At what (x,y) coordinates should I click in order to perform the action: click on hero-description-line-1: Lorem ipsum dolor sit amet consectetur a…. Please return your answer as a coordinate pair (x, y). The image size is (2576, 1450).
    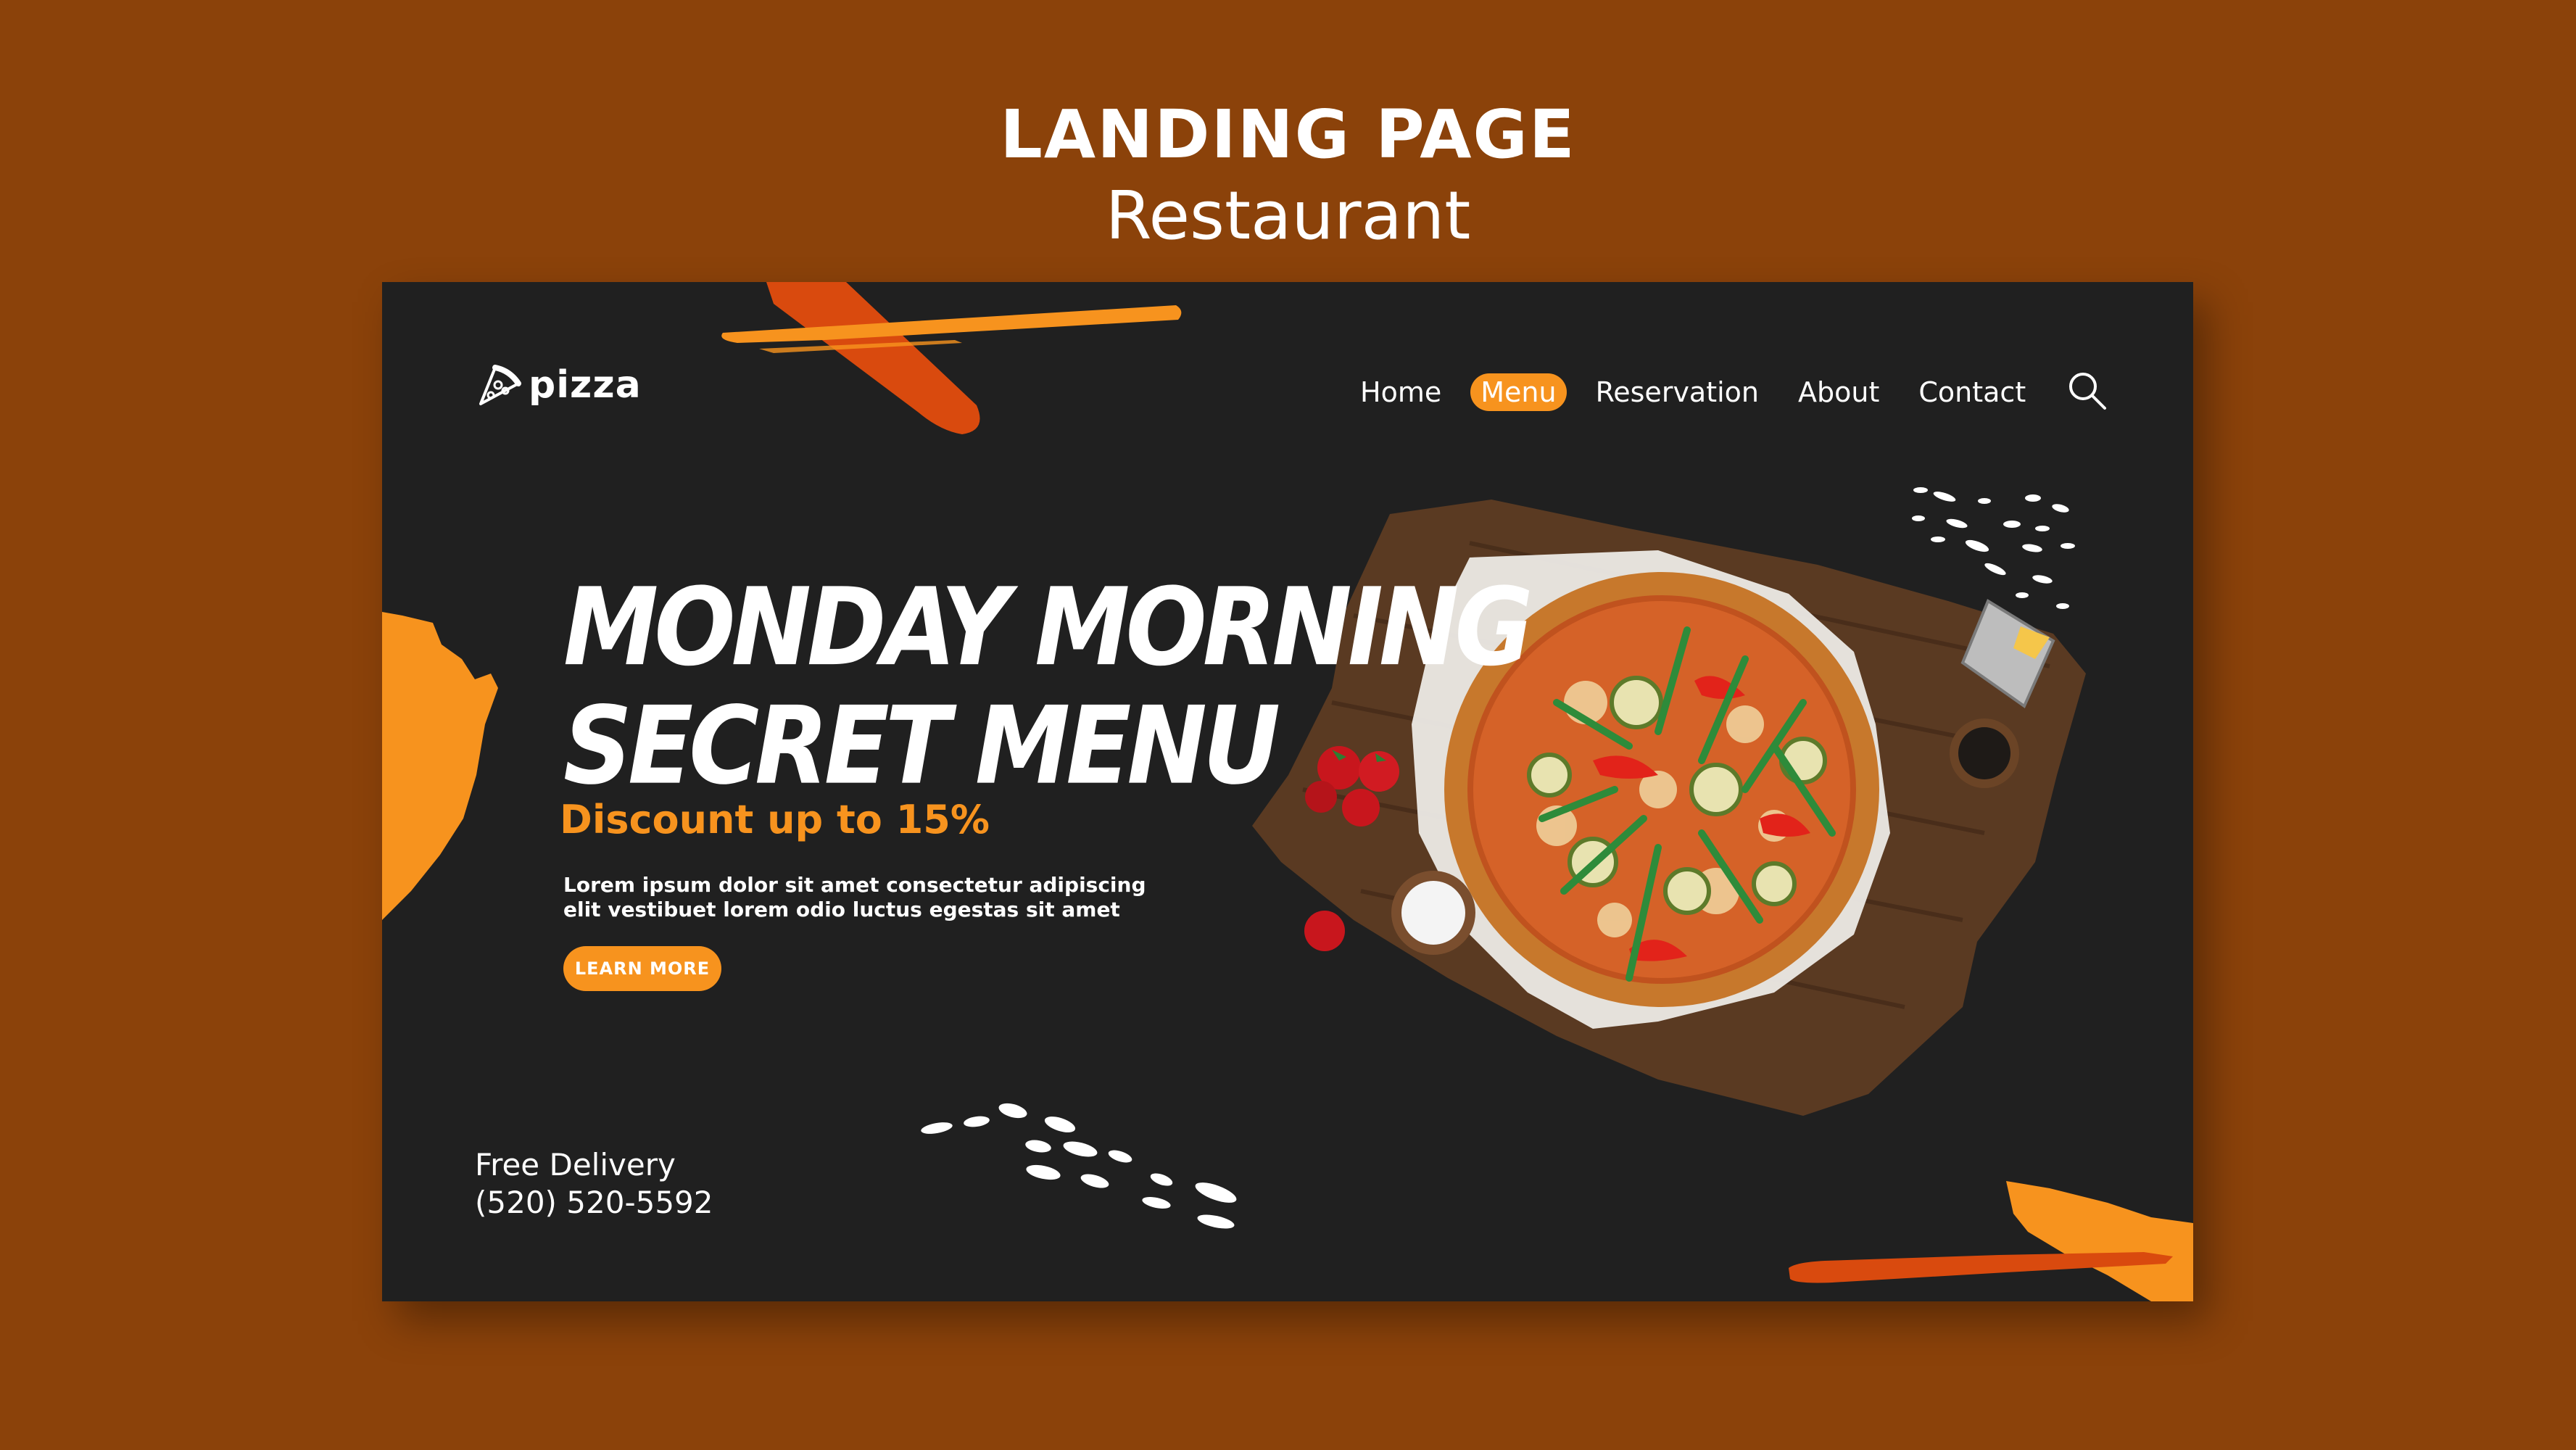
    Looking at the image, I should click on (854, 885).